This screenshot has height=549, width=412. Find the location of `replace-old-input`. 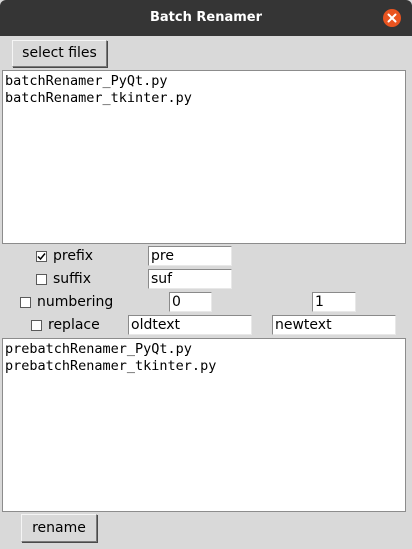

replace-old-input is located at coordinates (190, 325).